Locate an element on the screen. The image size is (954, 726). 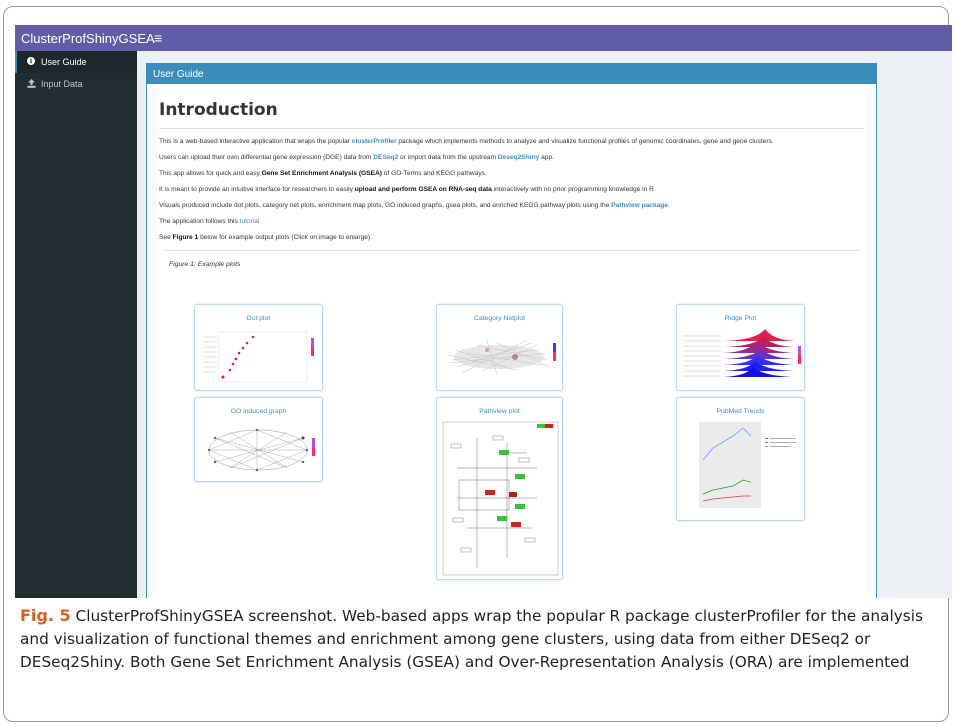
card-pubmed-trends: PubMed Trends is located at coordinates (740, 459).